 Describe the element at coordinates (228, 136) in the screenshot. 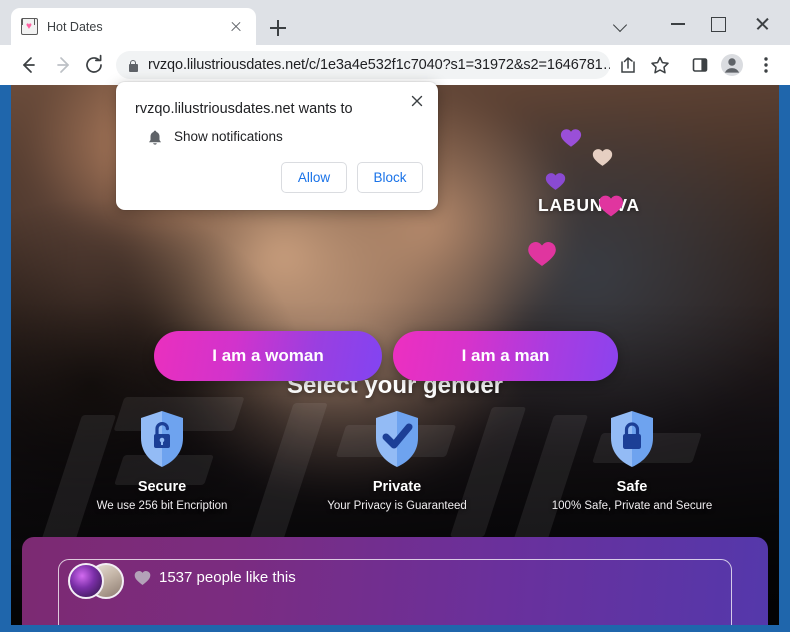

I see `permission-label: Show notifications` at that location.